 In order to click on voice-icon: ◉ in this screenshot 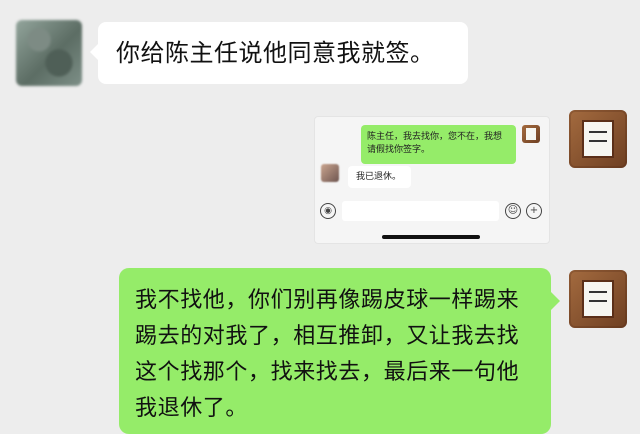, I will do `click(328, 211)`.